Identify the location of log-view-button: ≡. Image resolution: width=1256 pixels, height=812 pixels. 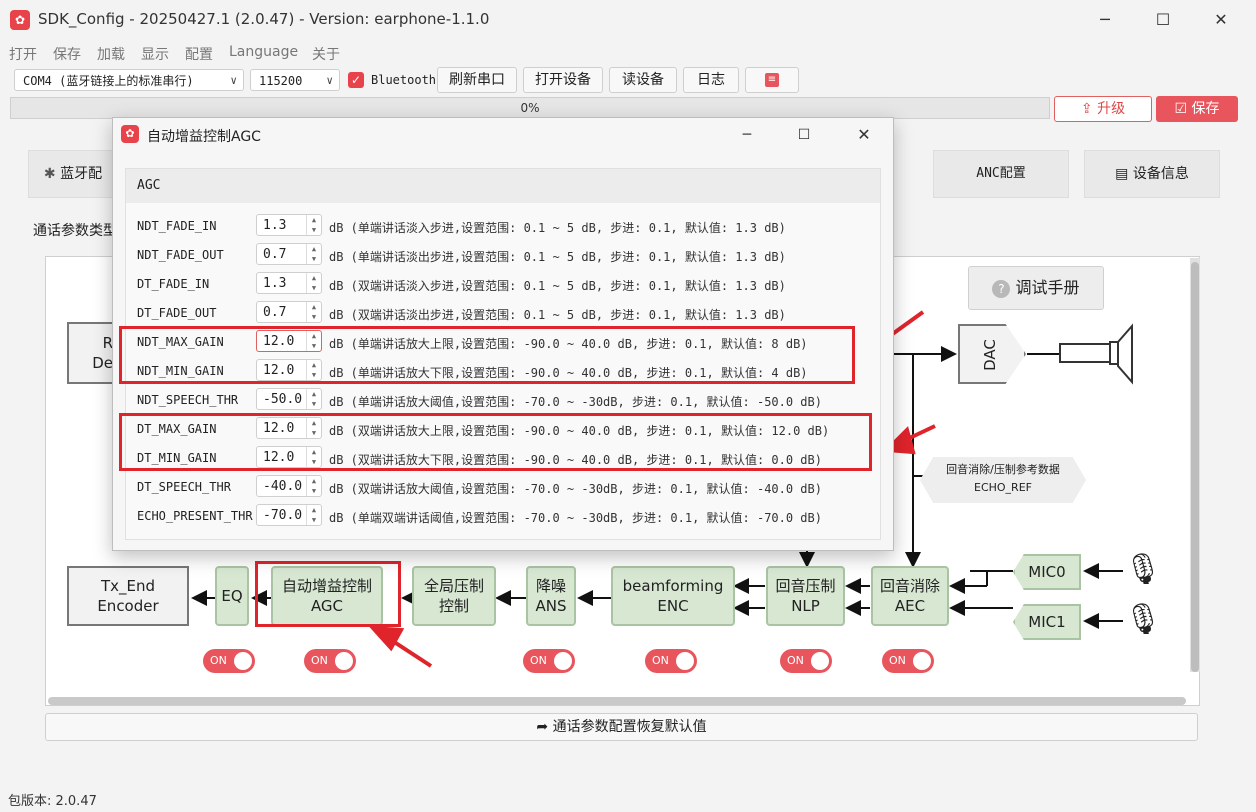
(772, 80).